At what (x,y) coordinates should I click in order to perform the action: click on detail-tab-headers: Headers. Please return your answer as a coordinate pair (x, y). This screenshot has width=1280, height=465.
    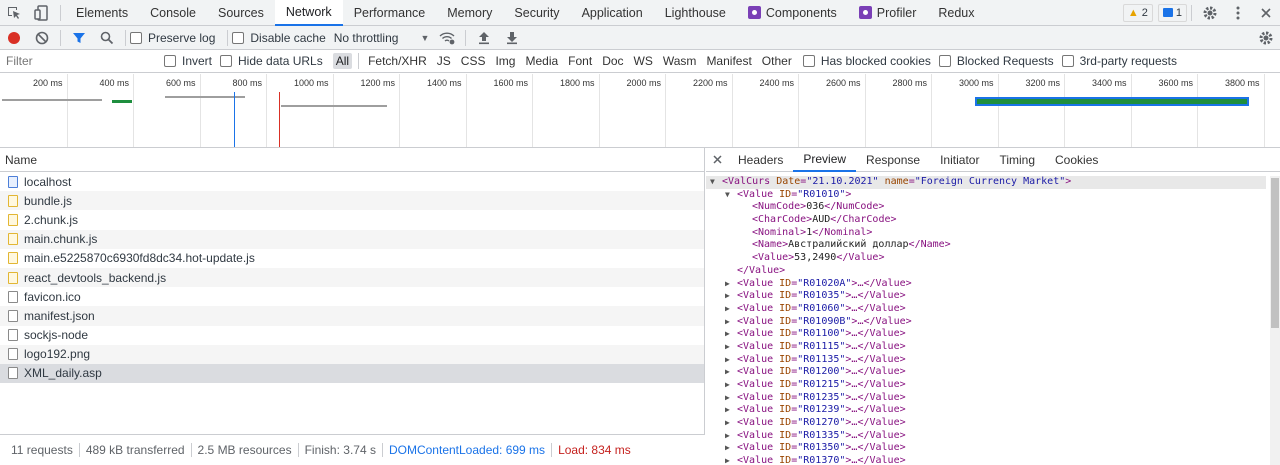
    Looking at the image, I should click on (760, 160).